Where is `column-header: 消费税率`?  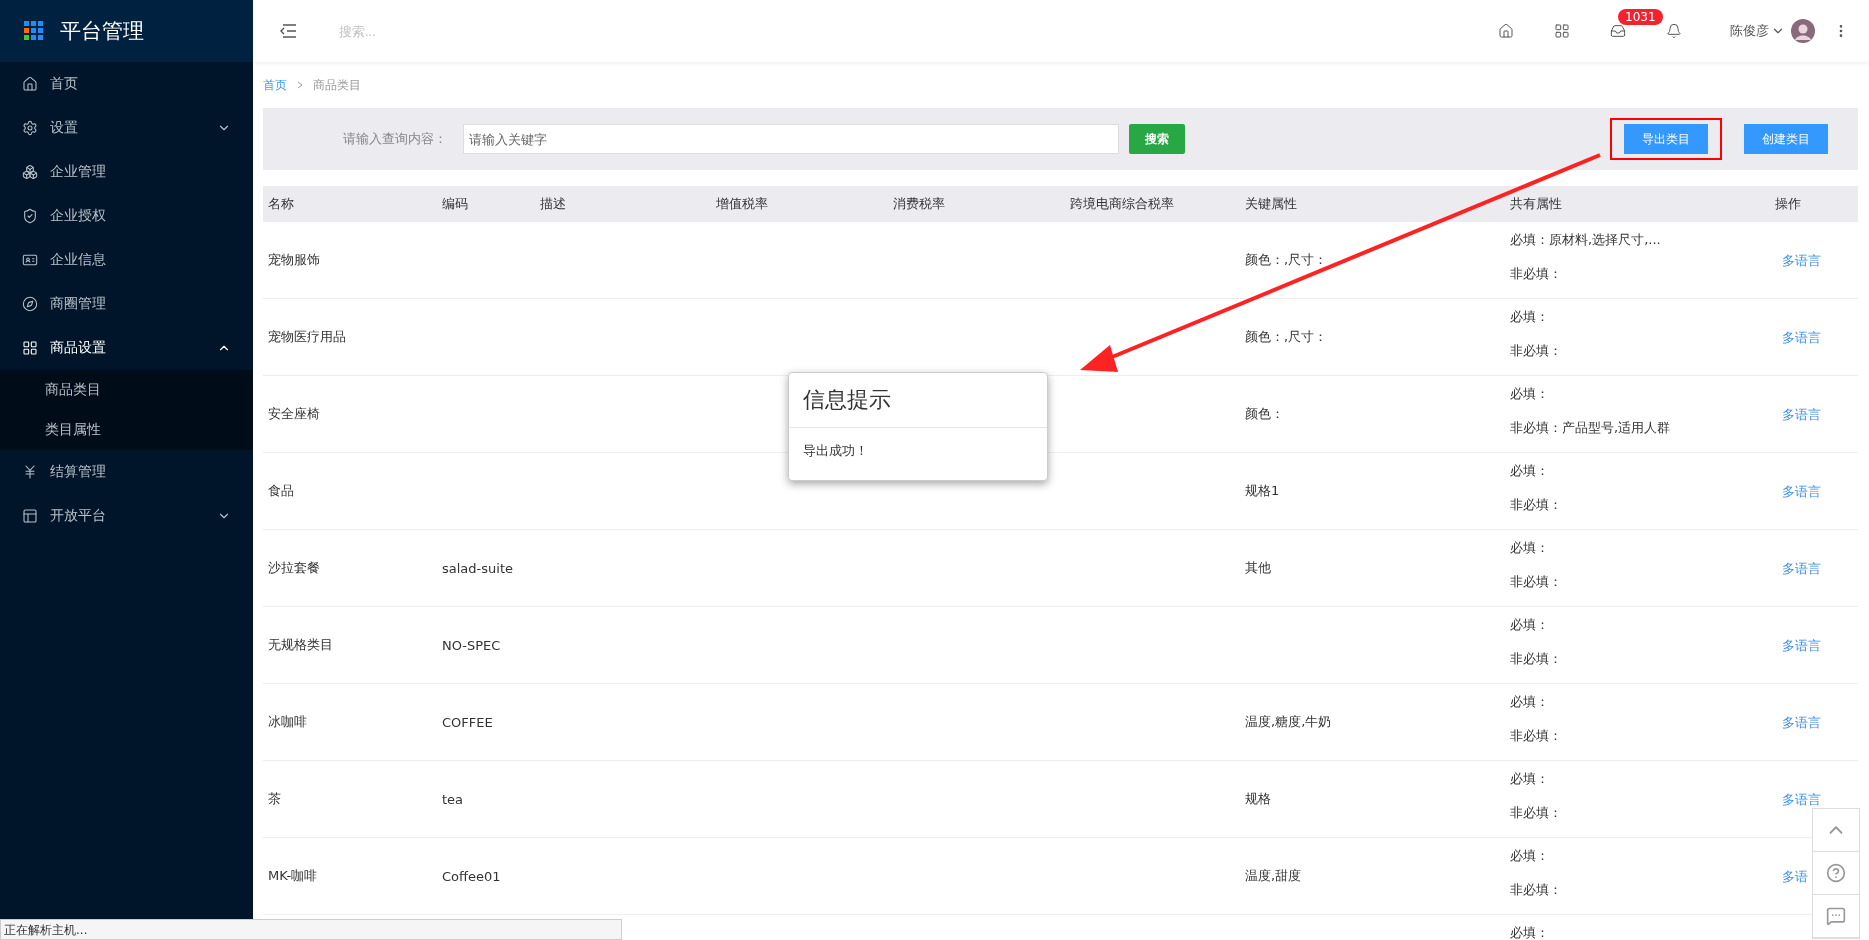
column-header: 消费税率 is located at coordinates (919, 204).